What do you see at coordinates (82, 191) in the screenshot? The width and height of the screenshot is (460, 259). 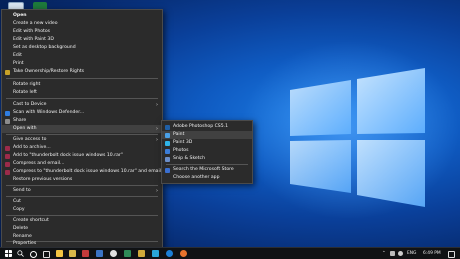 I see `menu-item-send-to: Send to ›` at bounding box center [82, 191].